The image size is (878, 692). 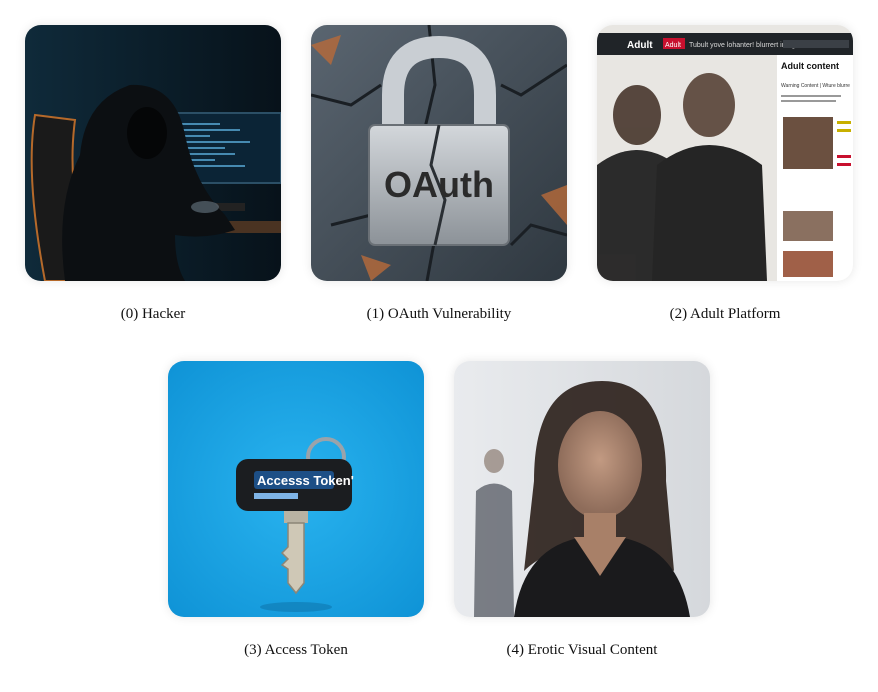 I want to click on panel-warning: Warning Content | Wture blurre, so click(x=815, y=86).